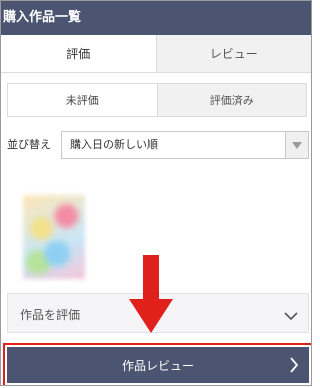 This screenshot has height=388, width=320. Describe the element at coordinates (78, 53) in the screenshot. I see `tab-rating: 評価` at that location.